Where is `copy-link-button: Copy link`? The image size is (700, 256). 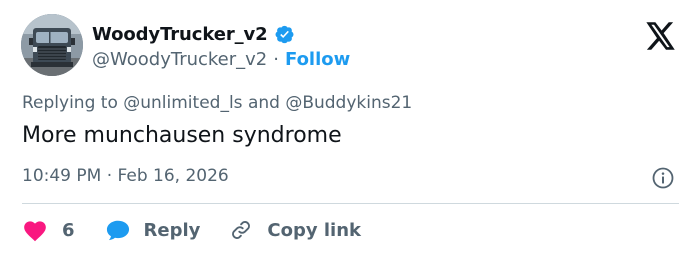
copy-link-button: Copy link is located at coordinates (294, 230).